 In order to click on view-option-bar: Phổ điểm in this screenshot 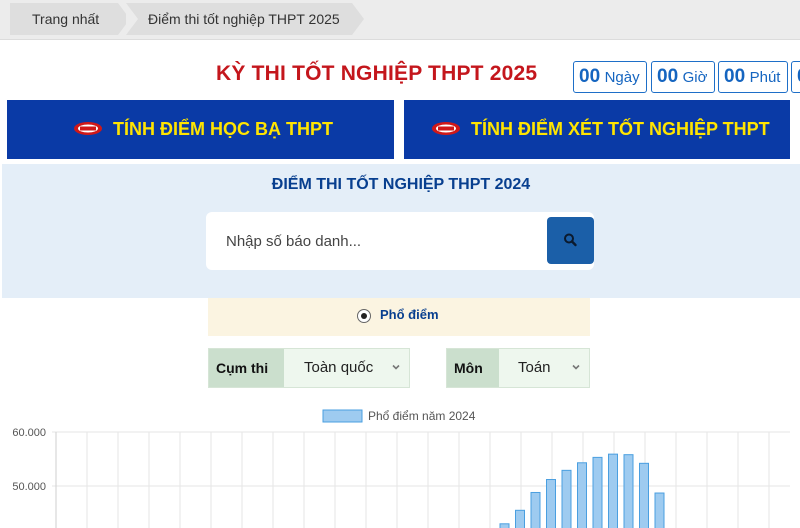, I will do `click(399, 317)`.